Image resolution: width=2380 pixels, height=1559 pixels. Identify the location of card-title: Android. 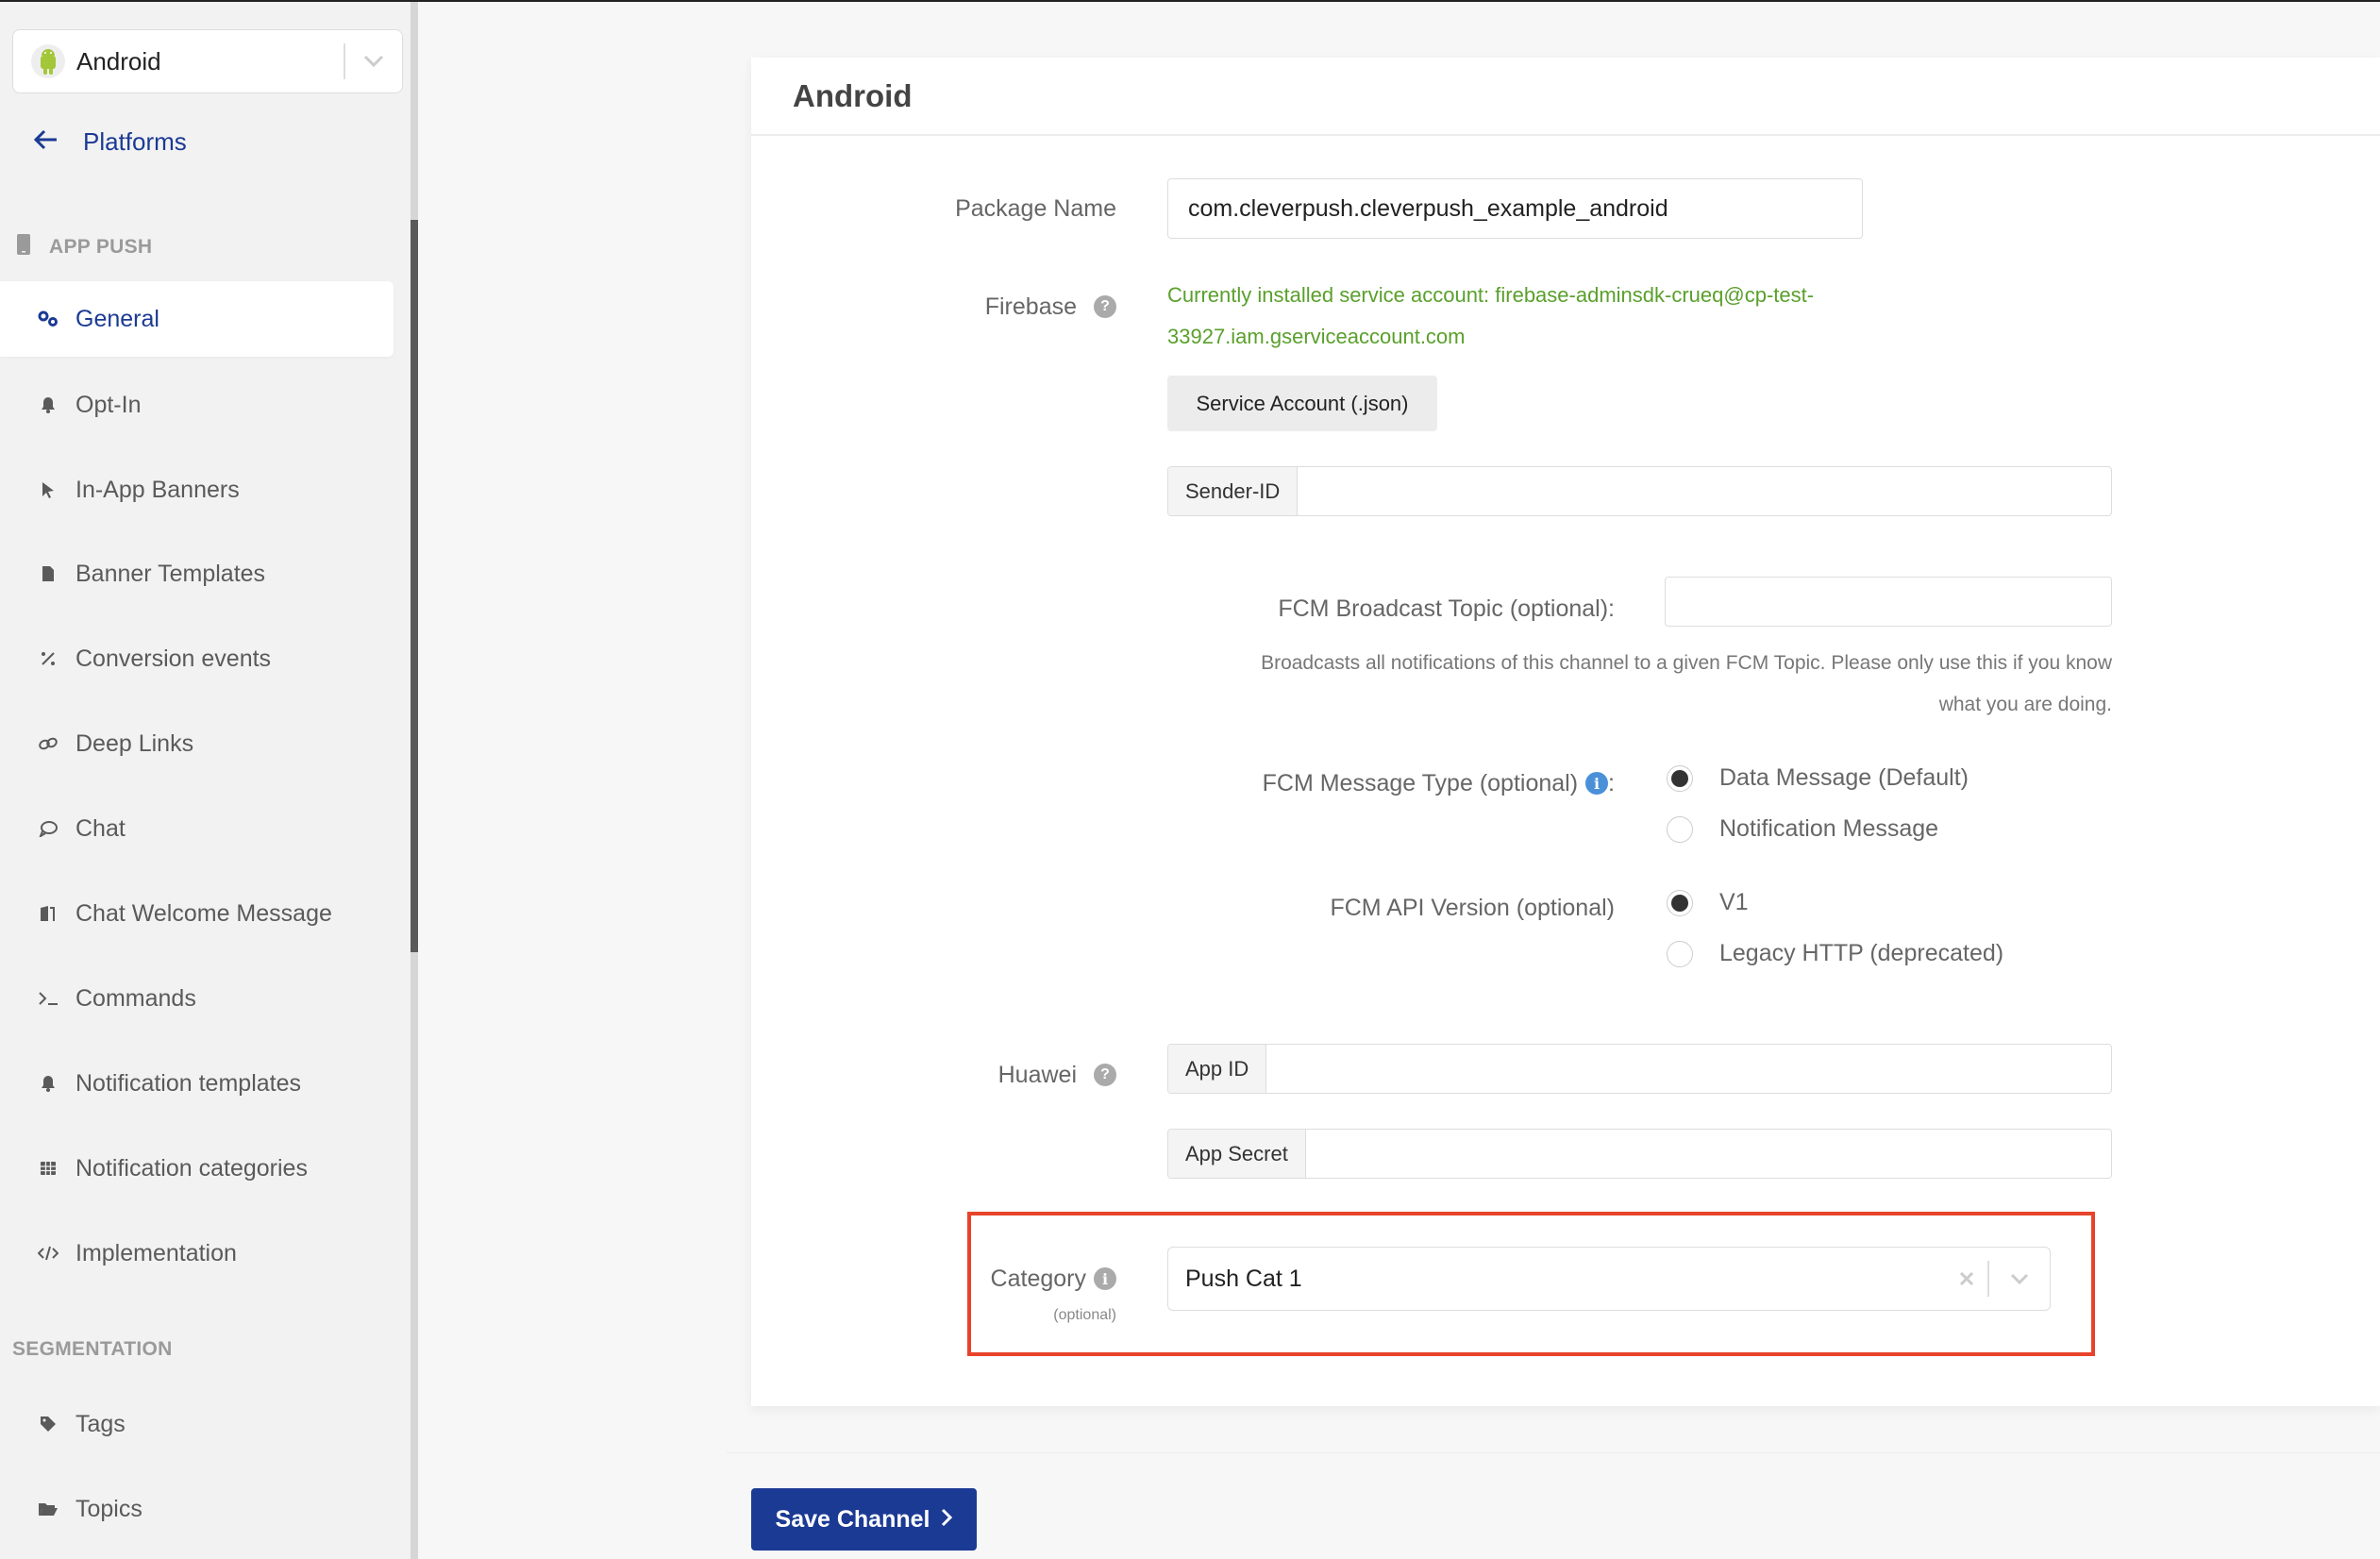
(1565, 97).